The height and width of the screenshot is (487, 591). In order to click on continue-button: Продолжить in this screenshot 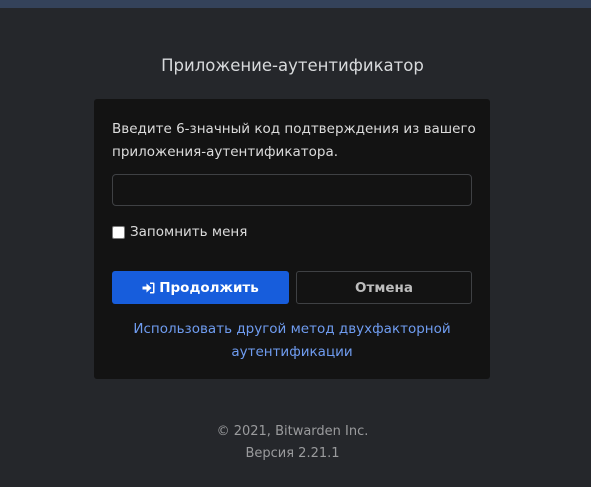, I will do `click(200, 287)`.